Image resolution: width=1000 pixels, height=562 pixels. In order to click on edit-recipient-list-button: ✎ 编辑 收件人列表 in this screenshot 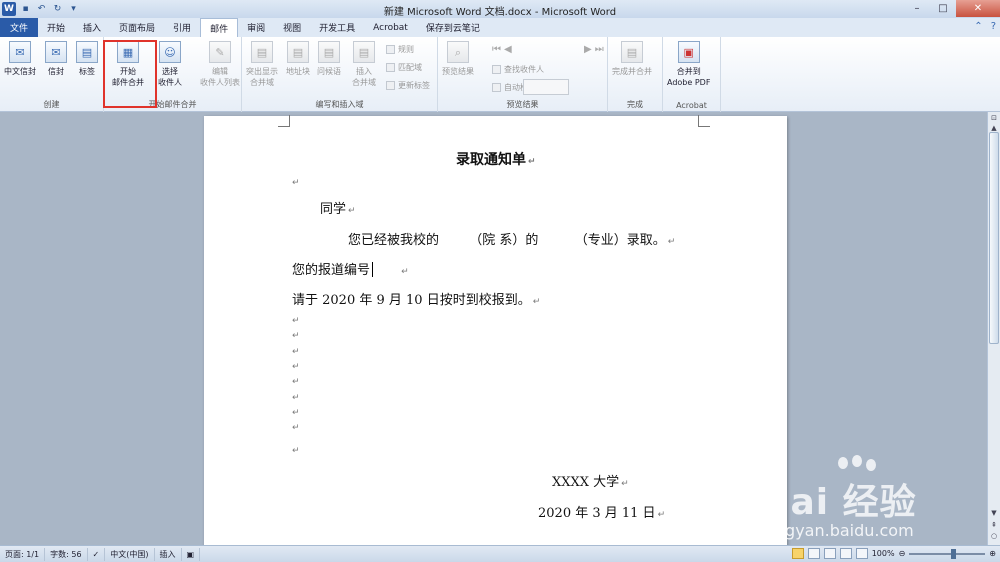, I will do `click(220, 64)`.